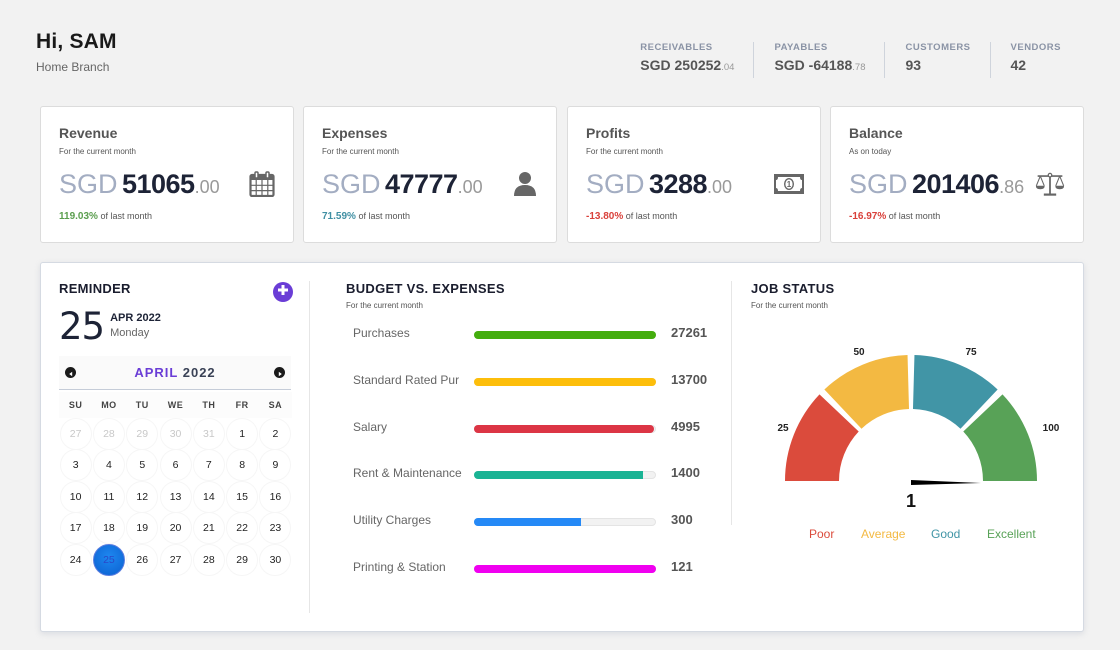 Image resolution: width=1120 pixels, height=650 pixels. Describe the element at coordinates (608, 133) in the screenshot. I see `card-title: Profits` at that location.